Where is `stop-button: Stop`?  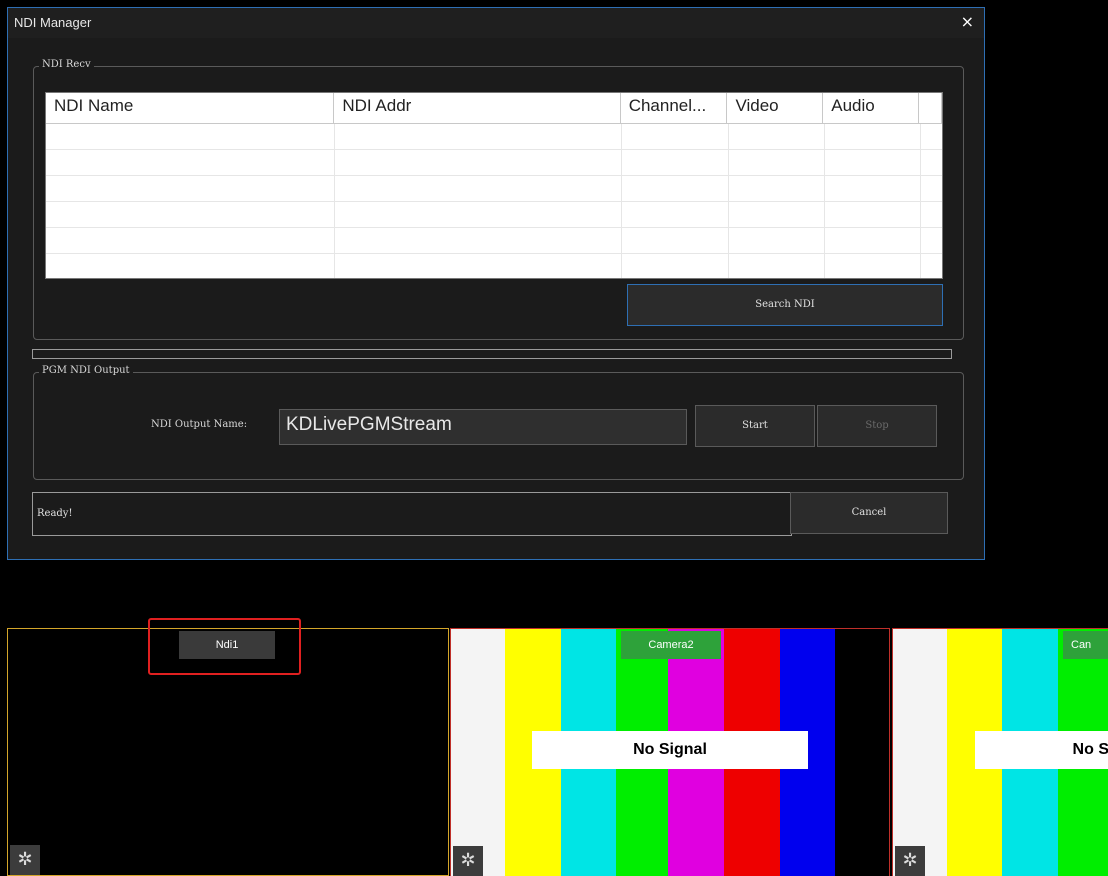
stop-button: Stop is located at coordinates (877, 426).